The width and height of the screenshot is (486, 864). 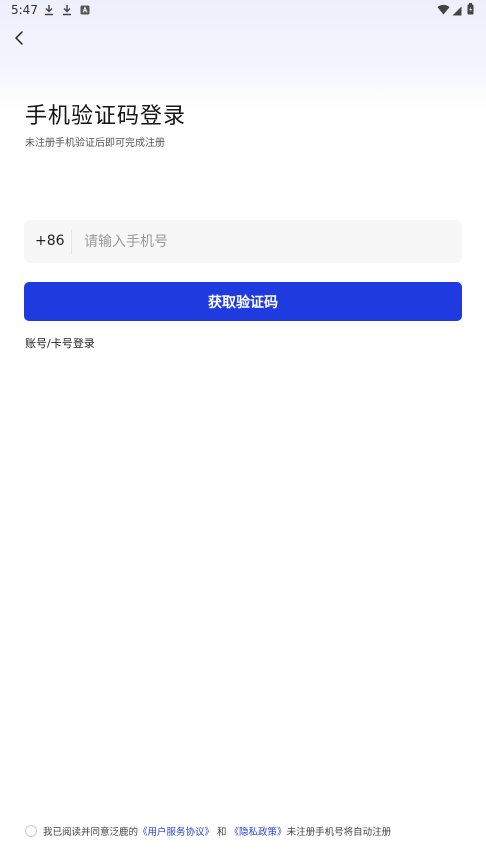 What do you see at coordinates (264, 242) in the screenshot?
I see `phone-input` at bounding box center [264, 242].